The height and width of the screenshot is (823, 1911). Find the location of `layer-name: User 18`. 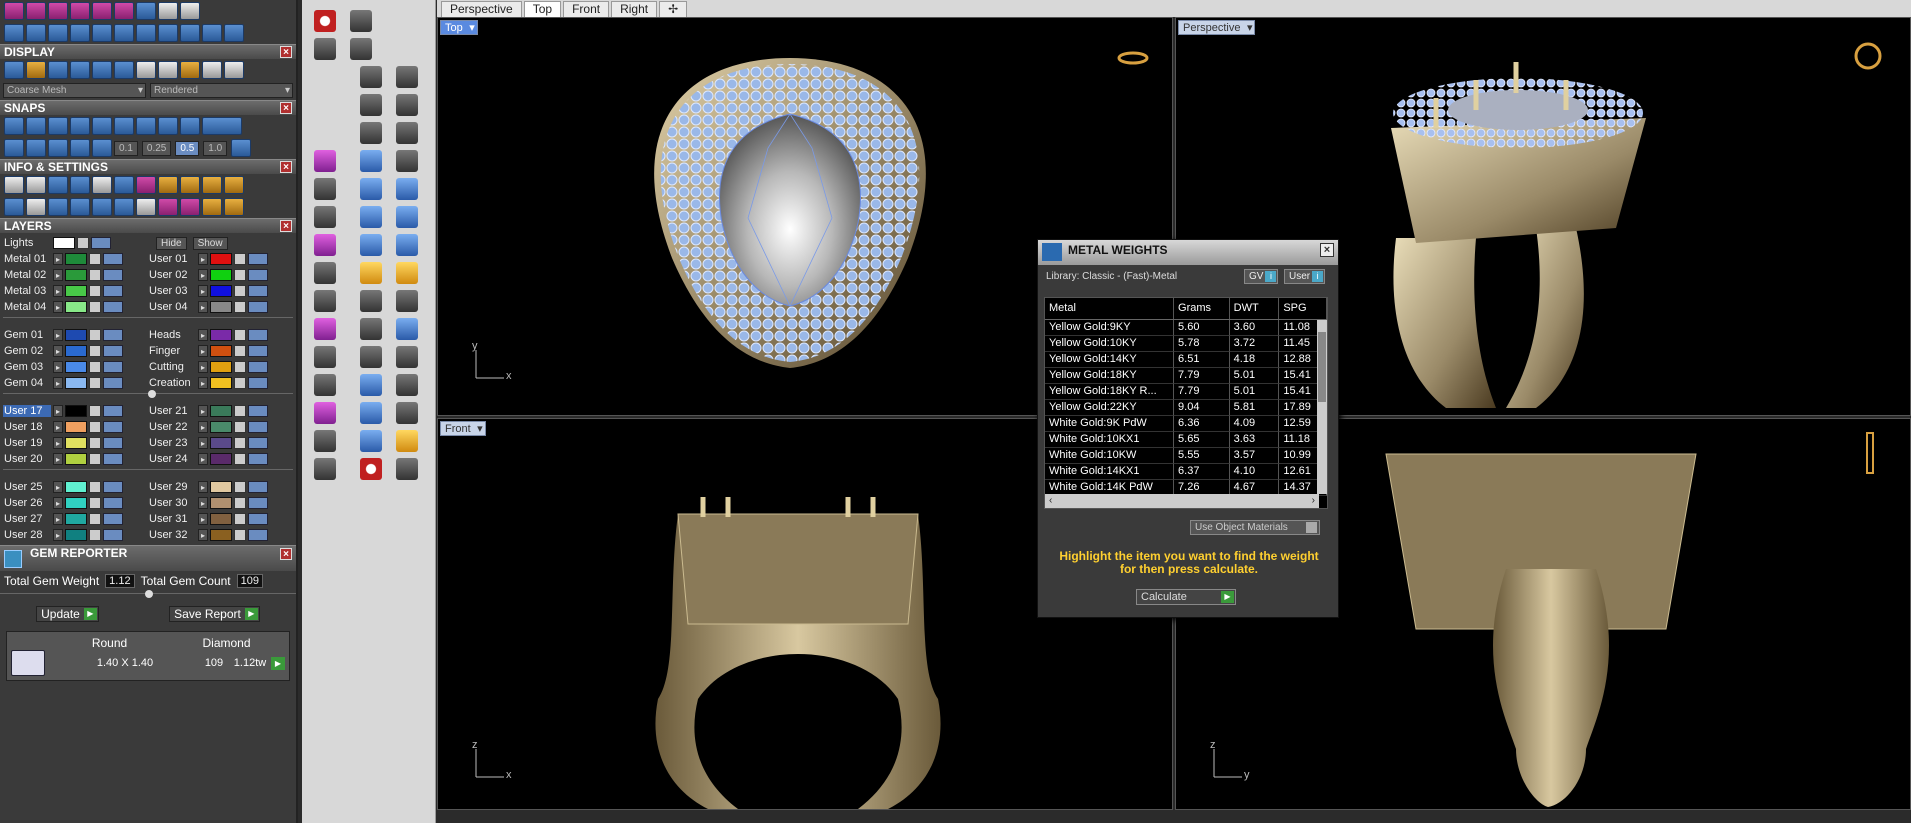

layer-name: User 18 is located at coordinates (27, 427).